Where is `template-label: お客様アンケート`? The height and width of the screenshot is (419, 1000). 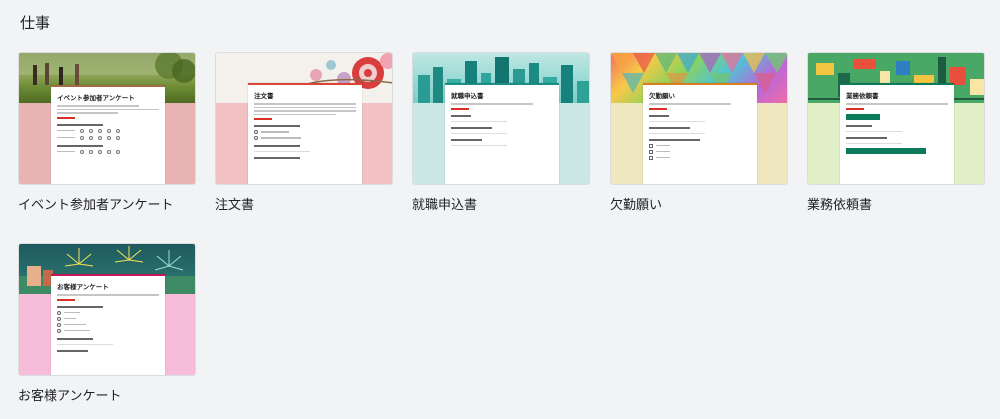 template-label: お客様アンケート is located at coordinates (107, 394).